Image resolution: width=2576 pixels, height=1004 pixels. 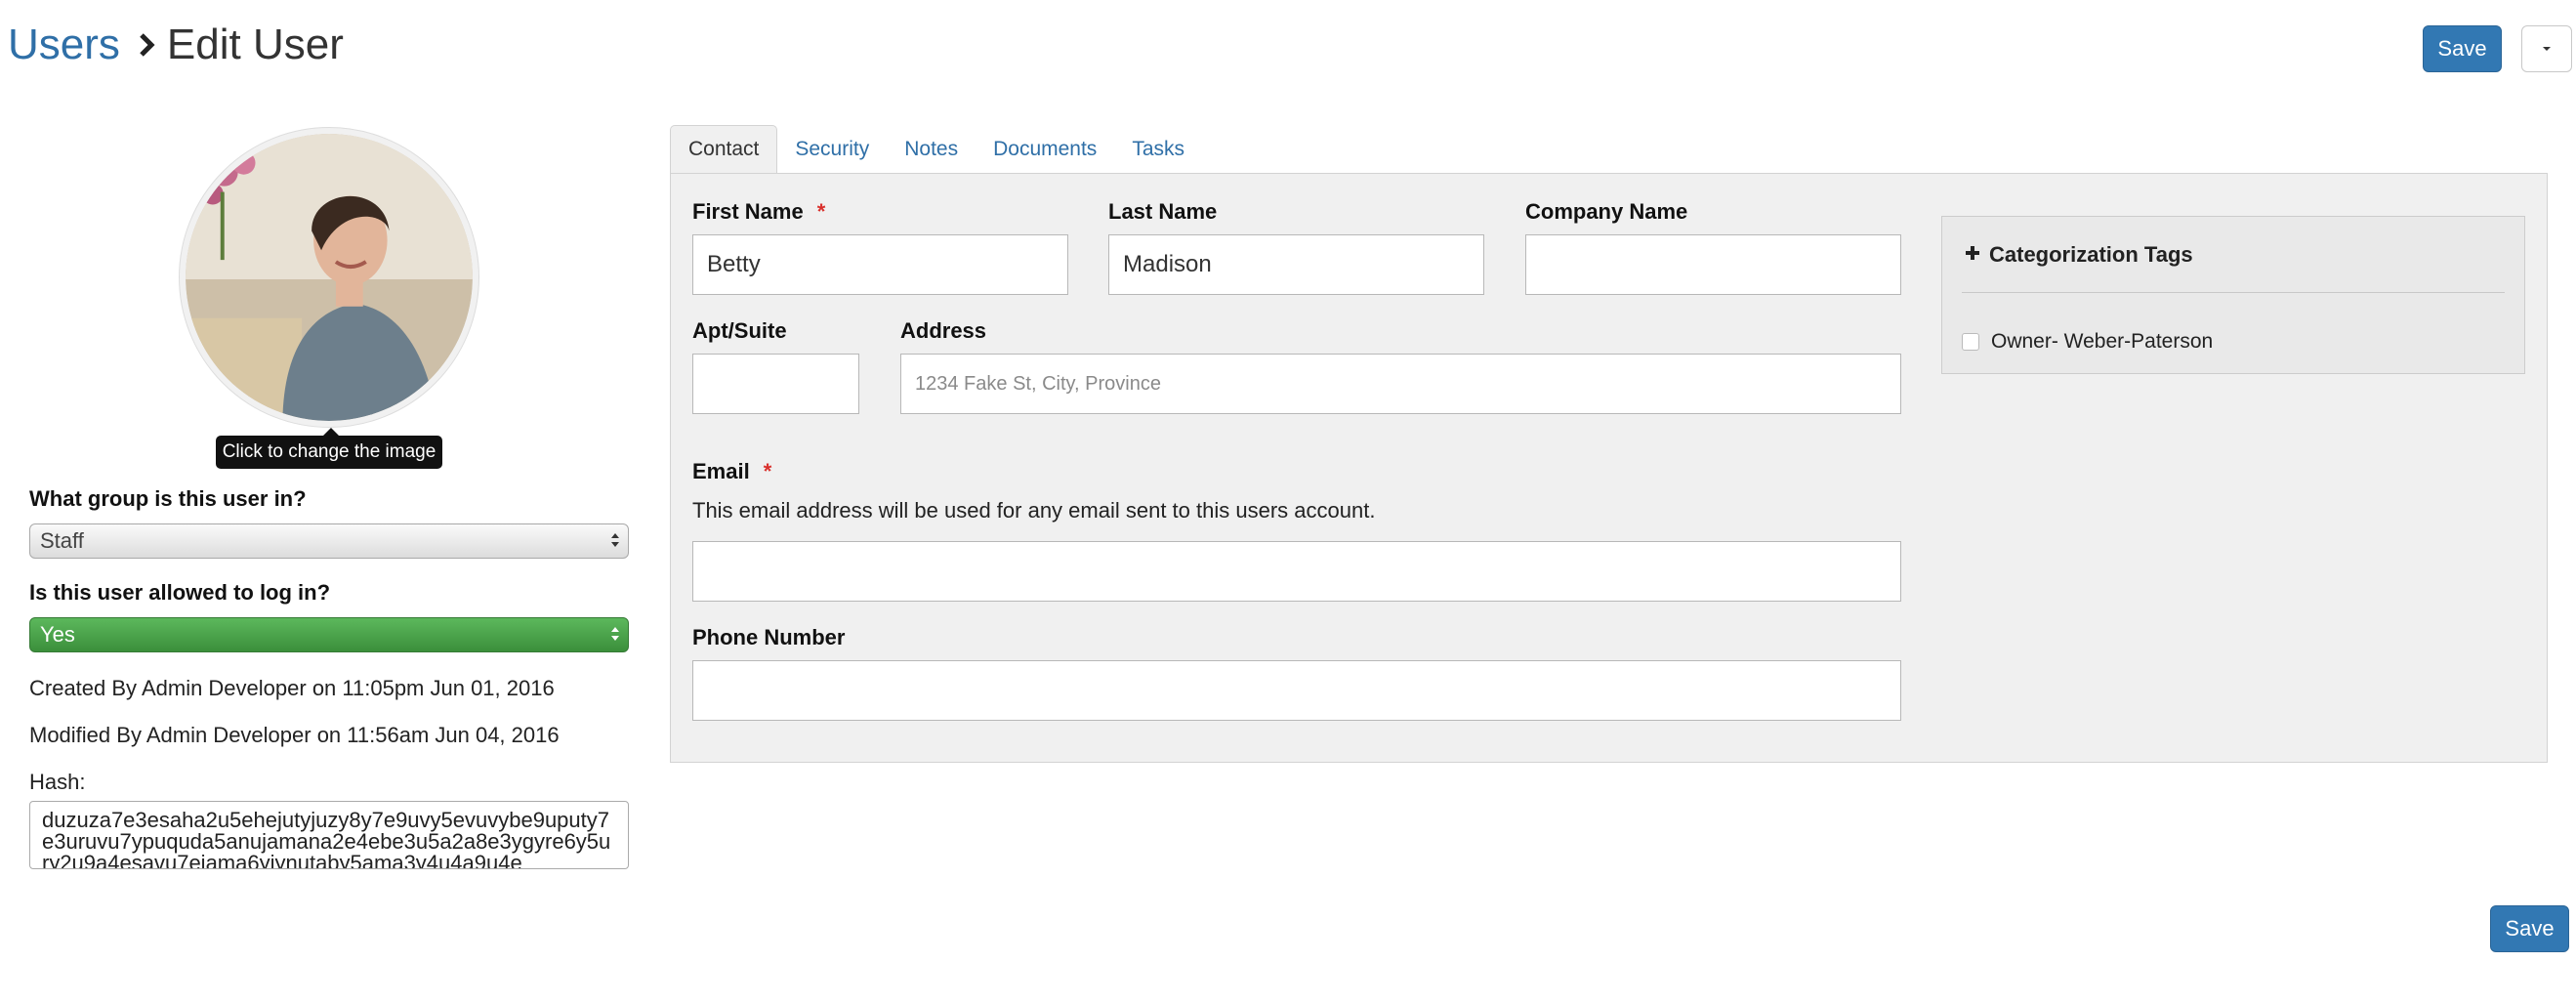 What do you see at coordinates (58, 782) in the screenshot?
I see `hash-label: Hash:` at bounding box center [58, 782].